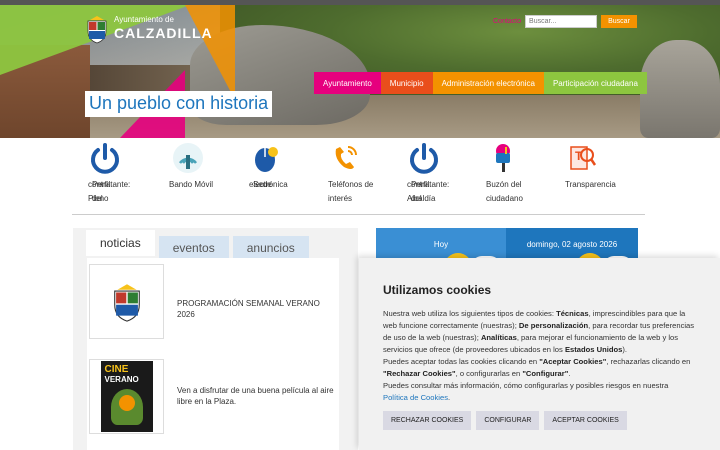  What do you see at coordinates (193, 247) in the screenshot?
I see `tab-eventos: eventos` at bounding box center [193, 247].